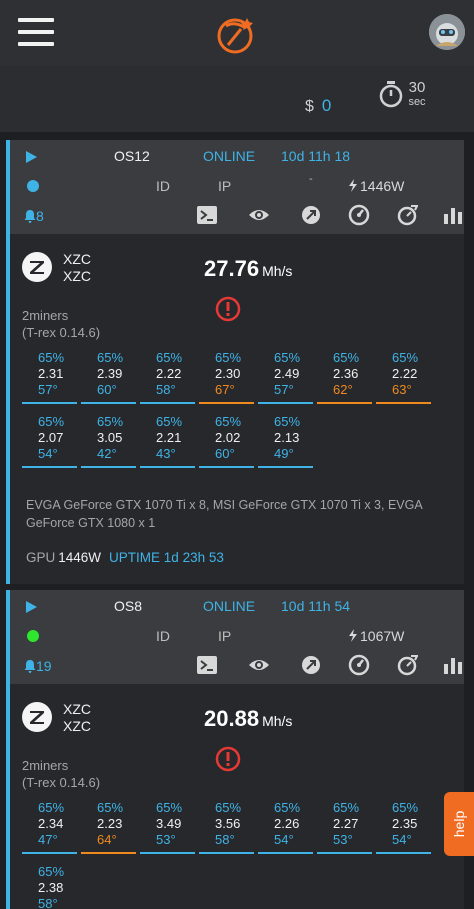 This screenshot has height=909, width=474. I want to click on rig-power-value: 1067W, so click(382, 636).